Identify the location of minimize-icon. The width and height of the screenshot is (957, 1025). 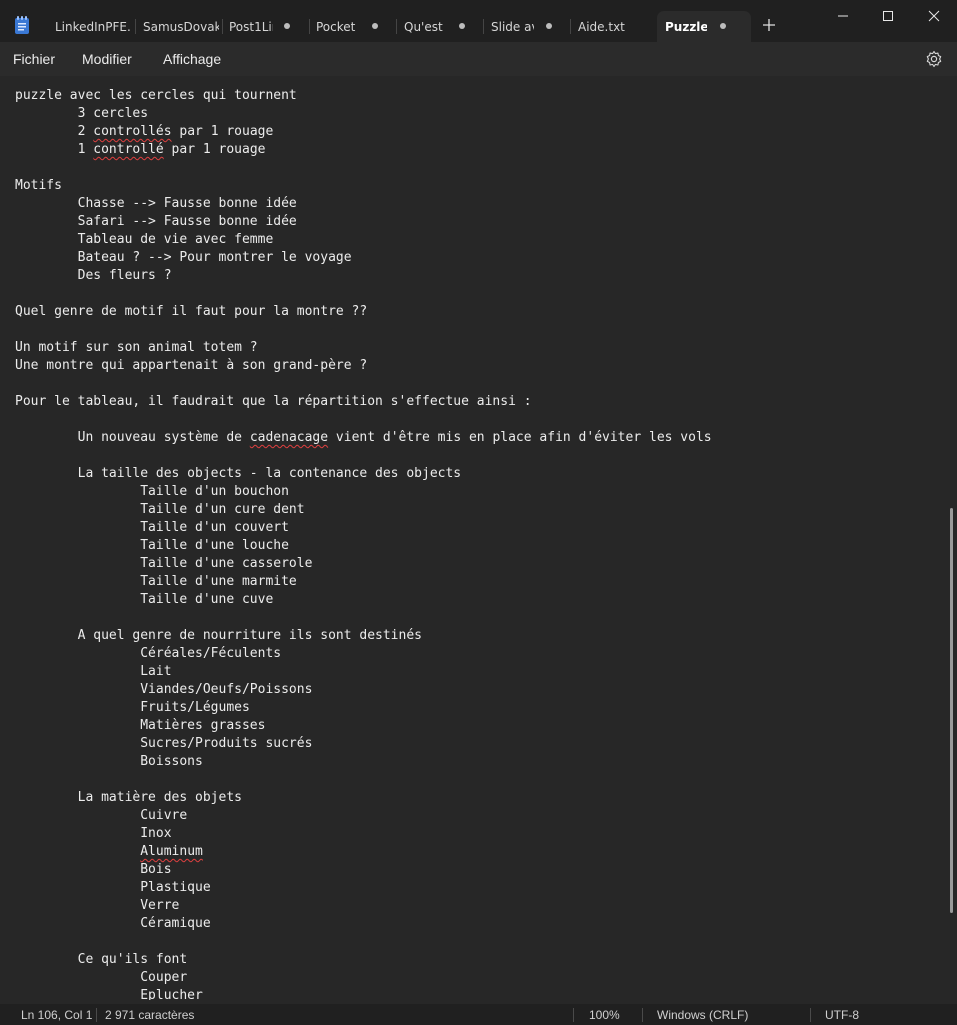
(843, 16).